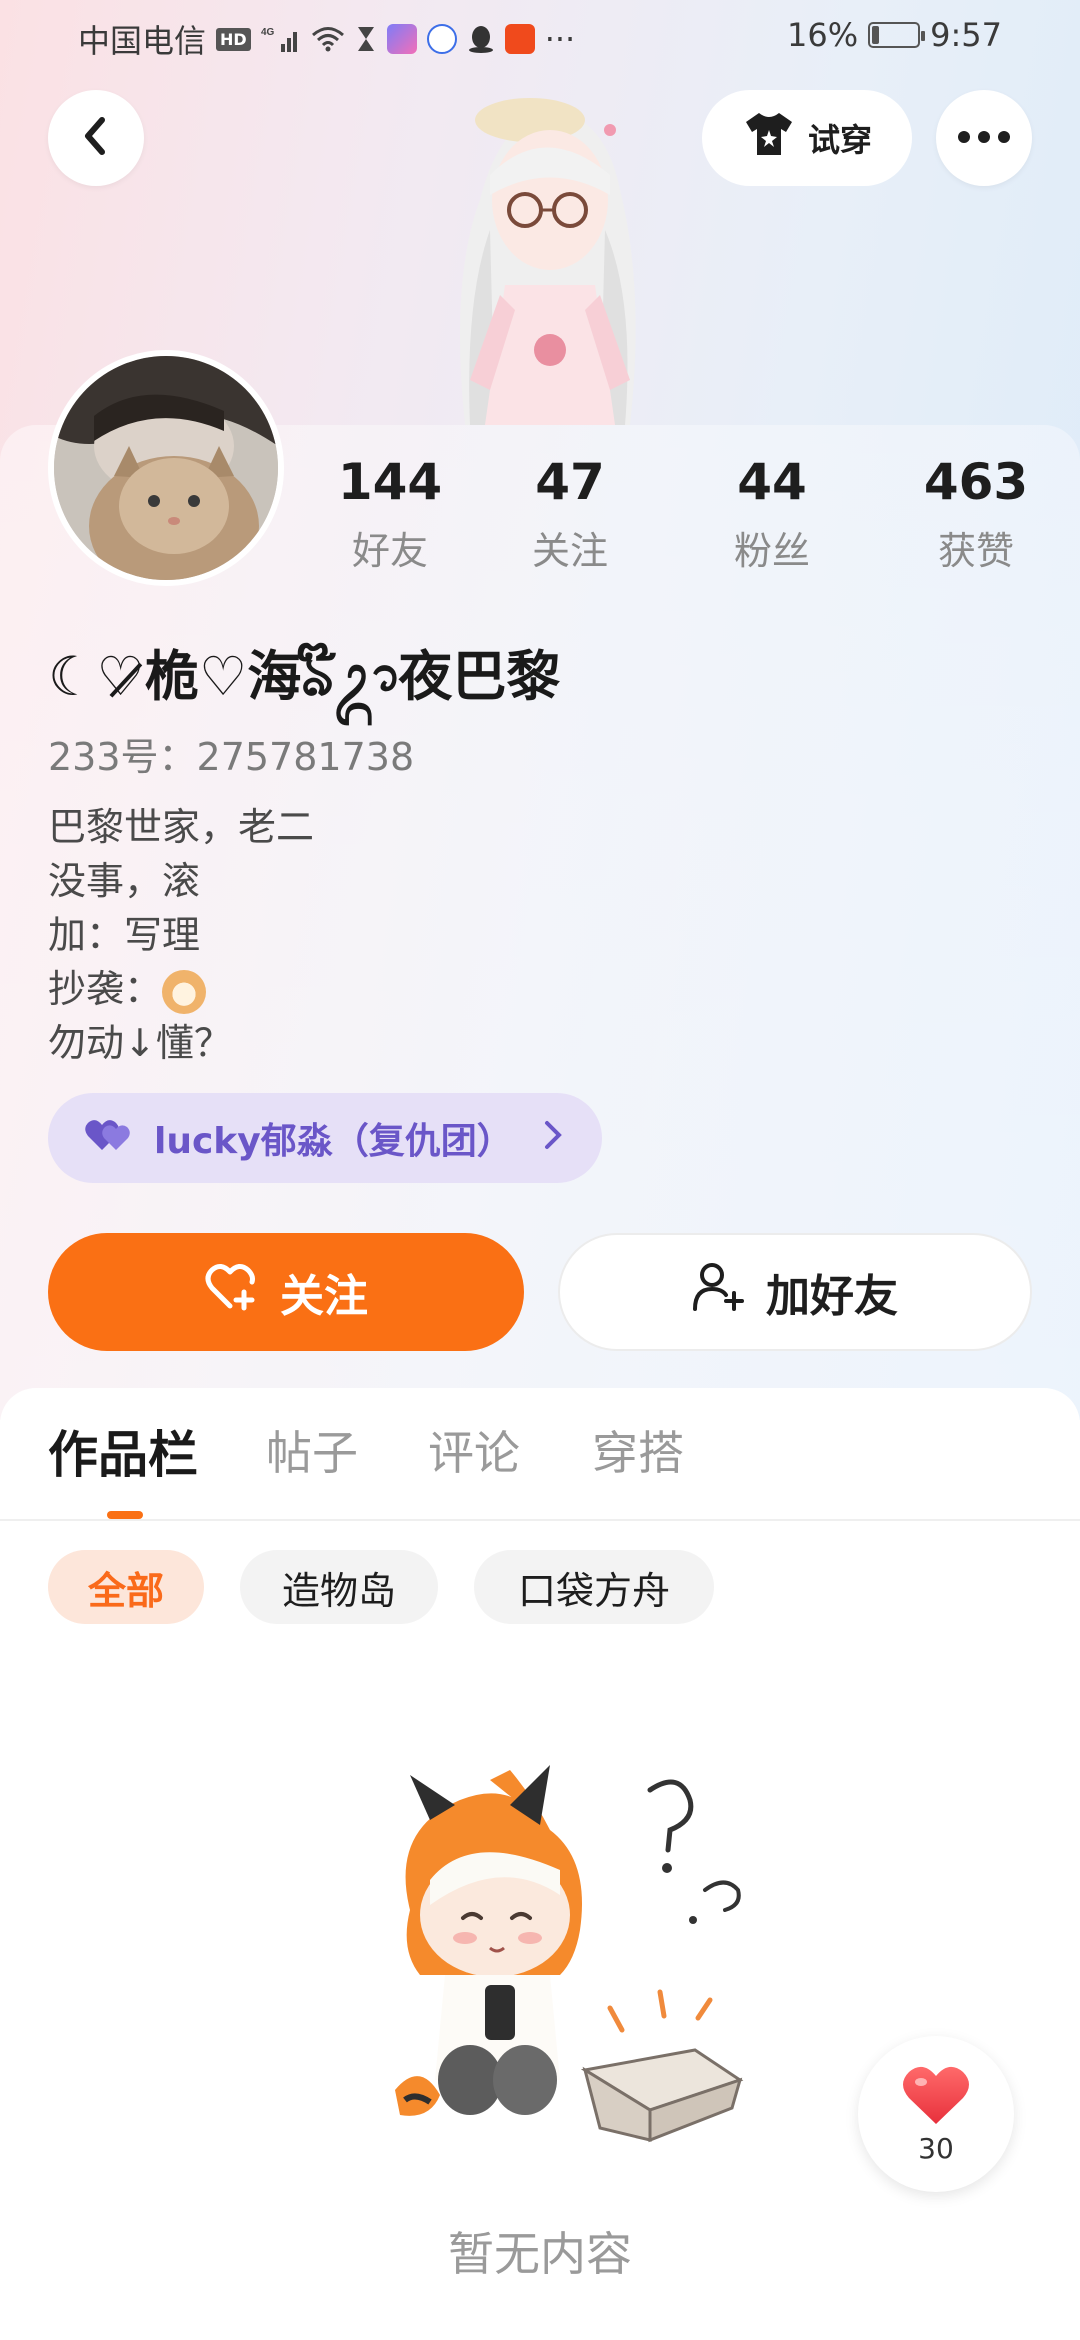 The height and width of the screenshot is (2340, 1080). I want to click on bio-line: 没事，滚, so click(124, 881).